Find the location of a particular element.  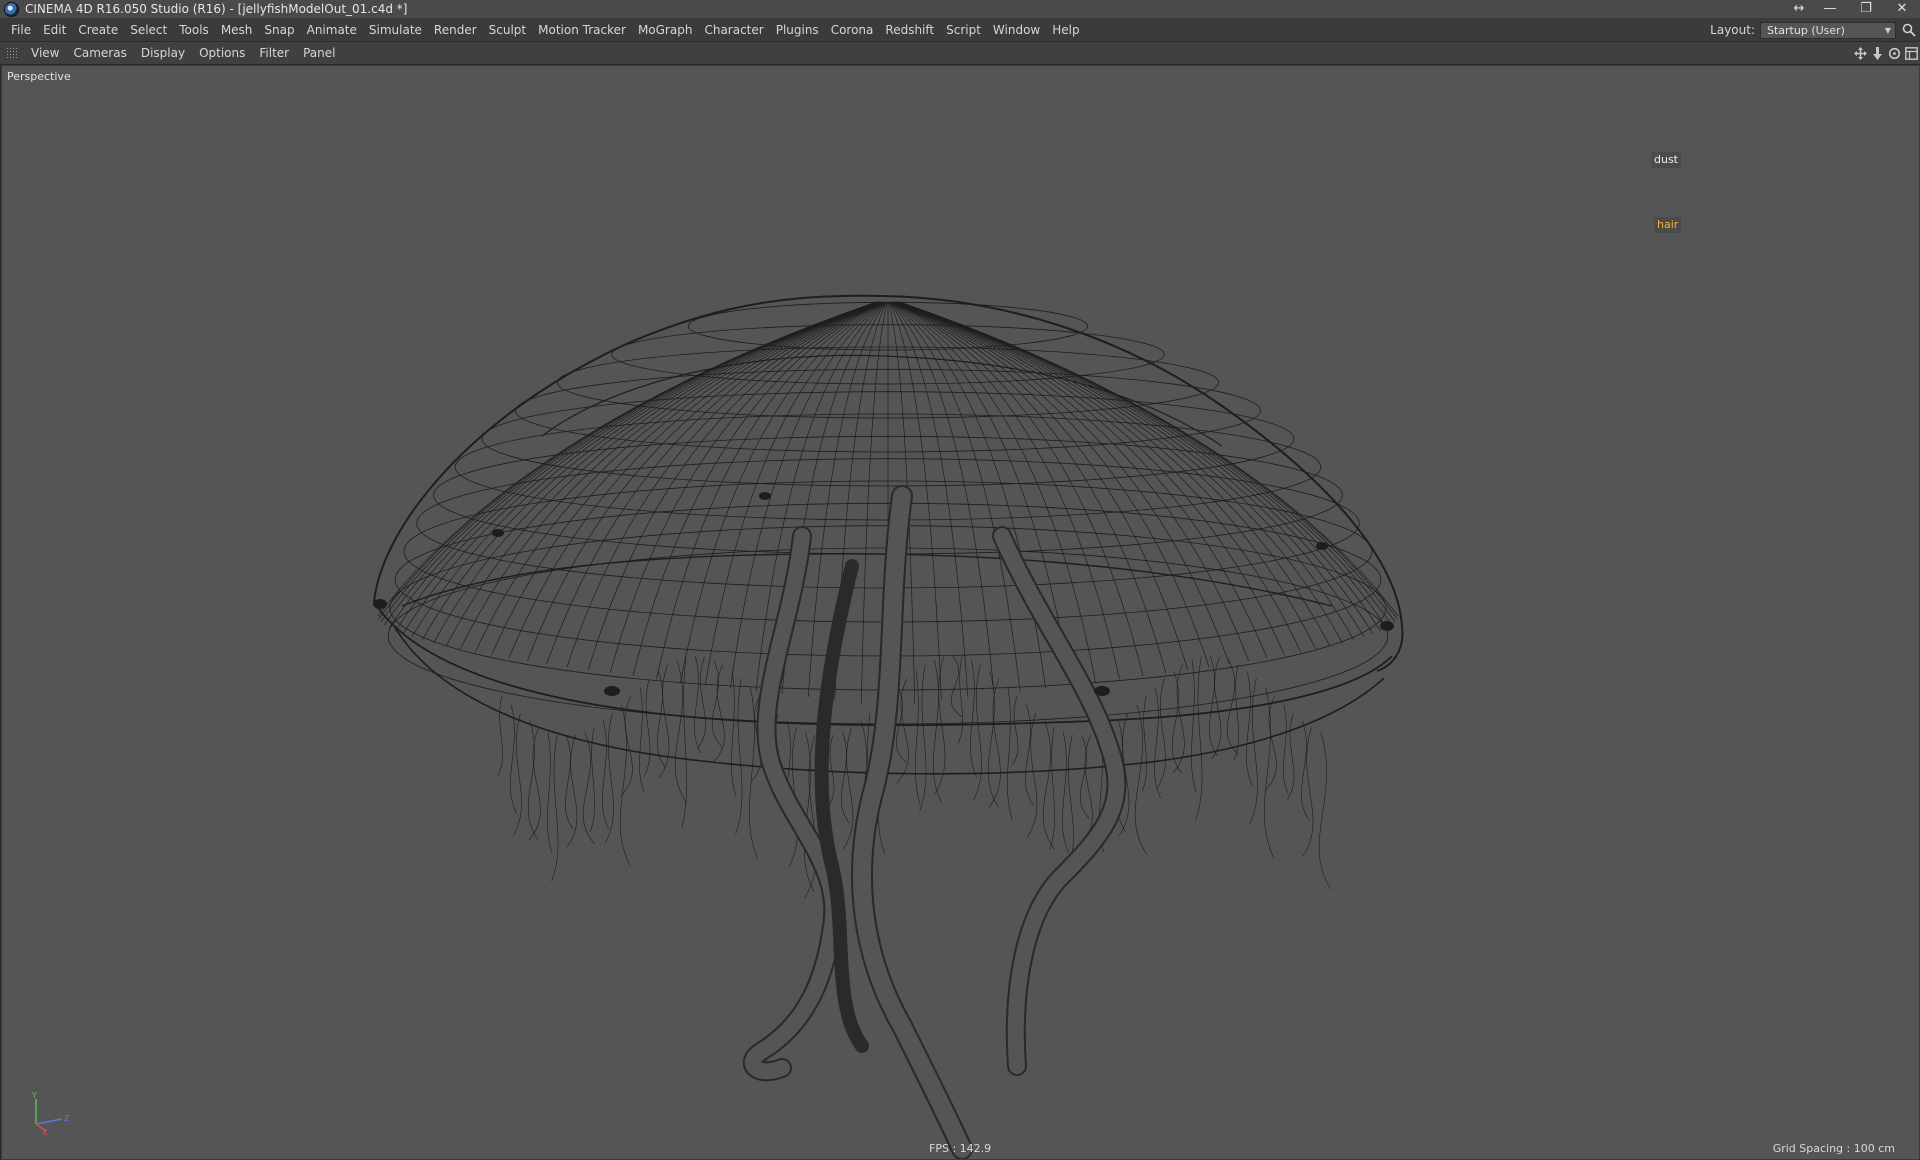

viewport-navigation-icons is located at coordinates (1885, 53).